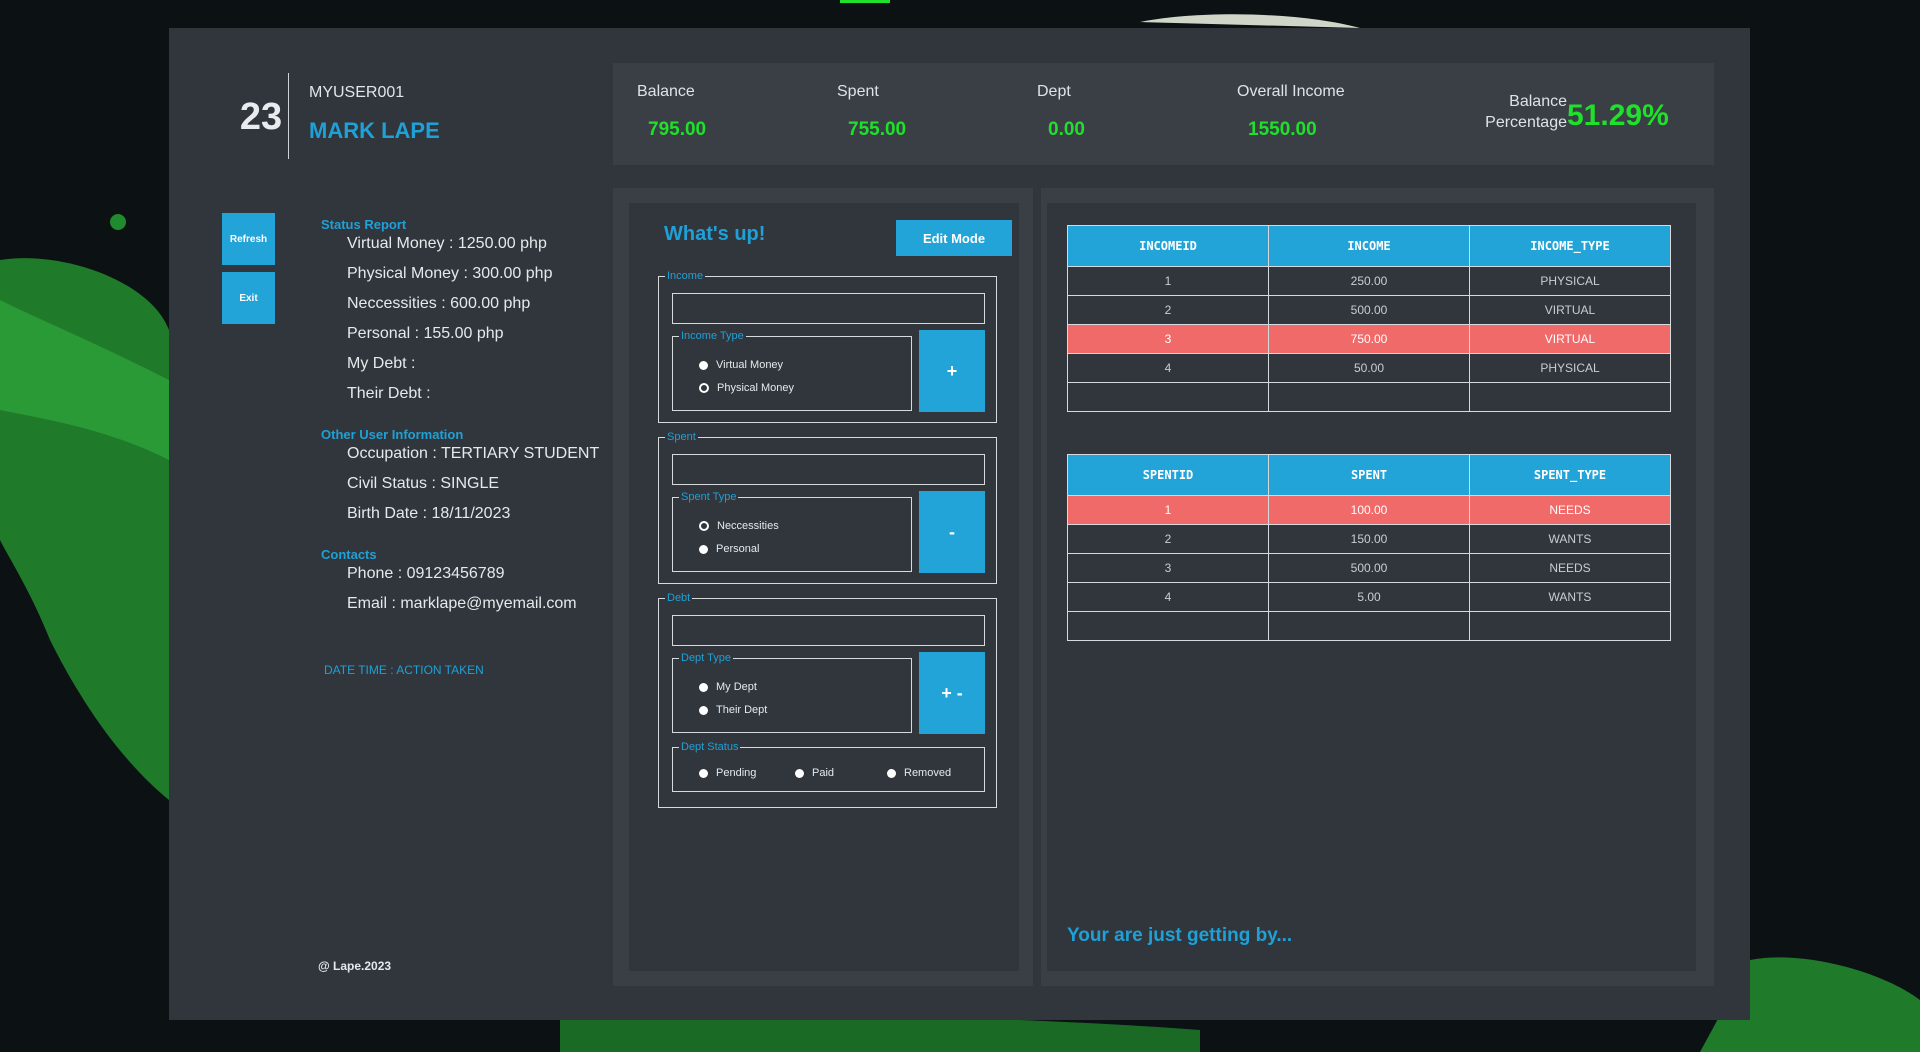 The height and width of the screenshot is (1052, 1920). Describe the element at coordinates (952, 532) in the screenshot. I see `add-spent-button: -` at that location.